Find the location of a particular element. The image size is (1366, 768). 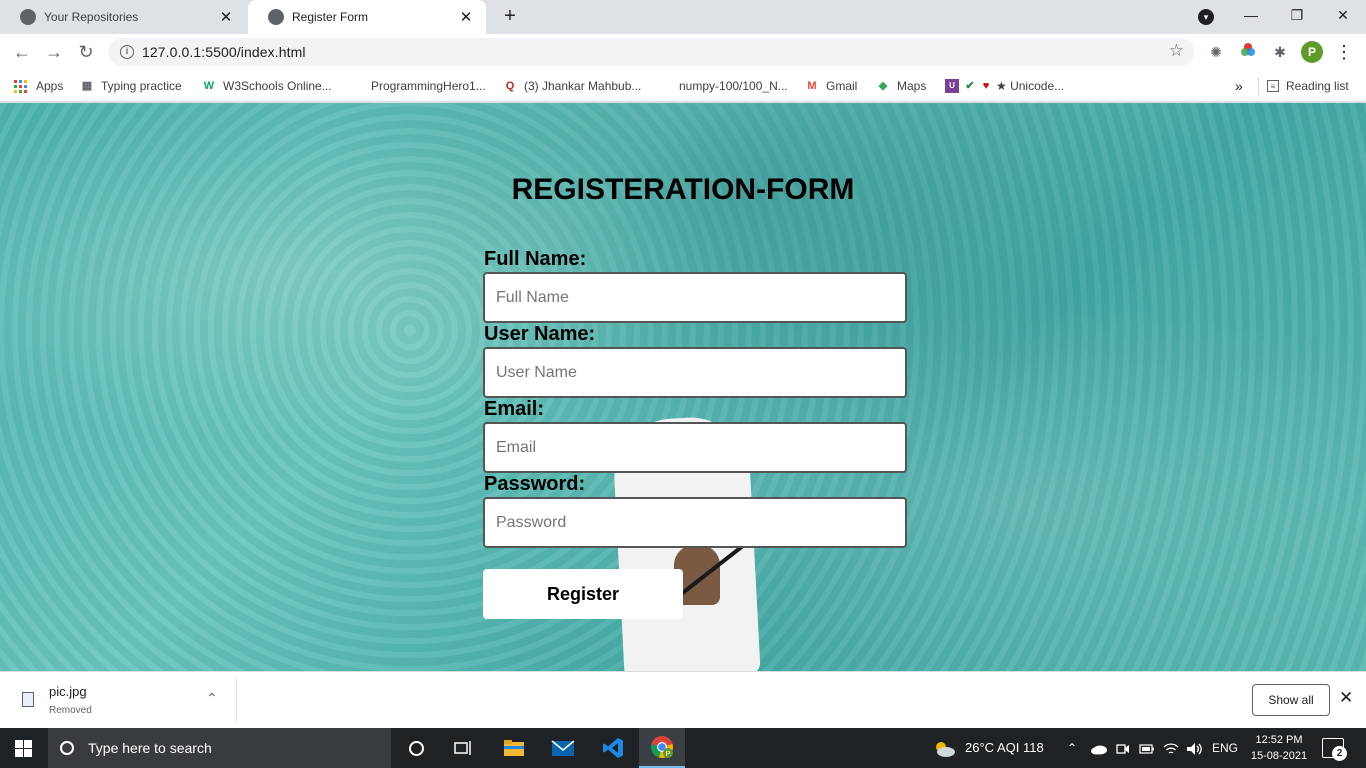

minimize-button: — is located at coordinates (1251, 17).